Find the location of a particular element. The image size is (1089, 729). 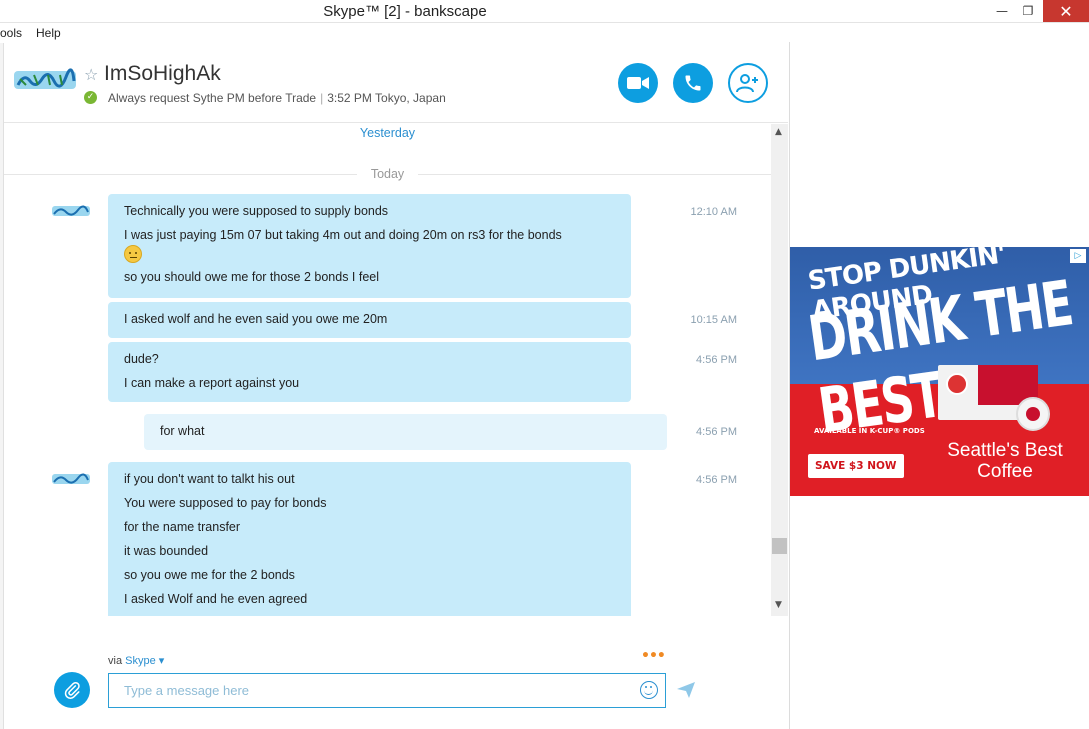

video-call-button is located at coordinates (638, 83).